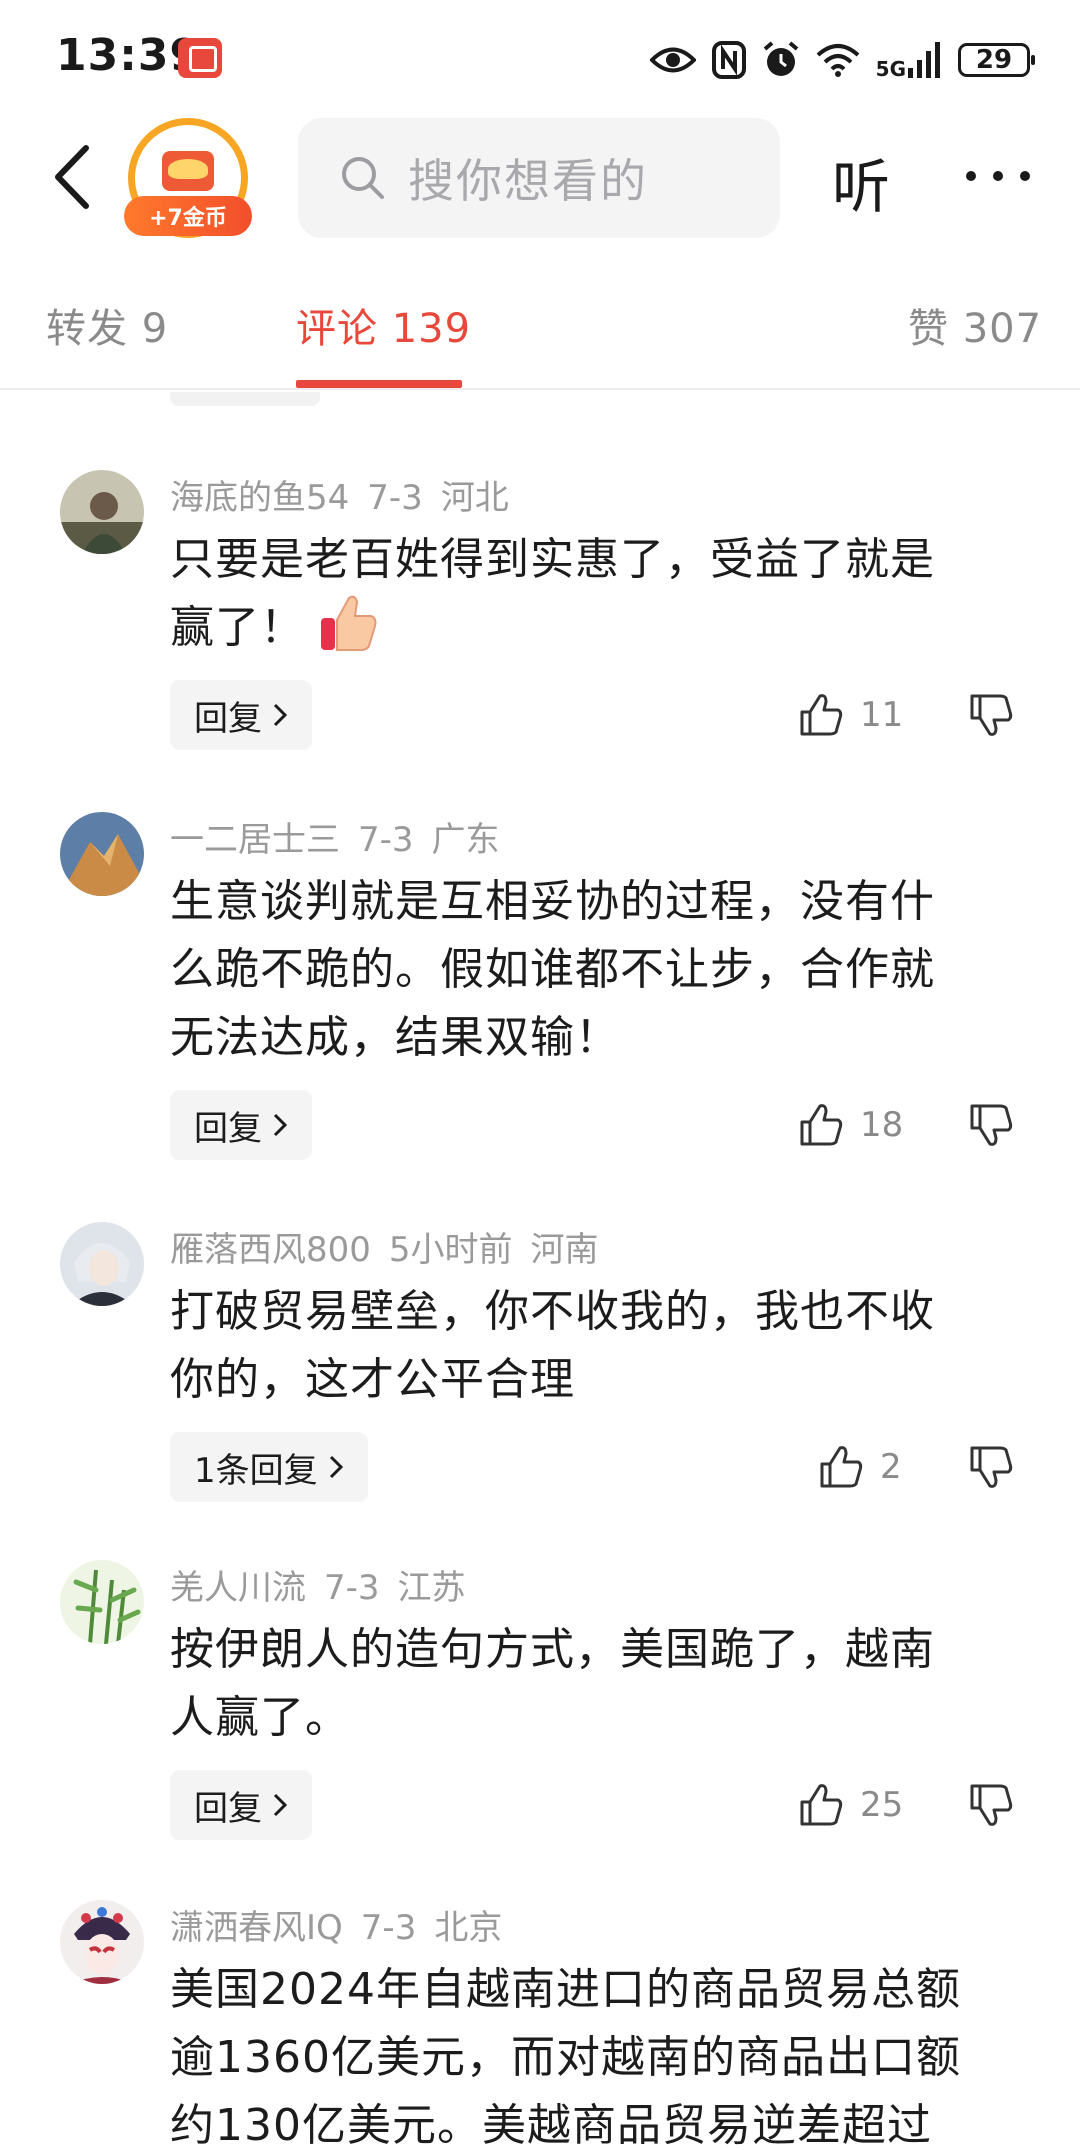 Image resolution: width=1080 pixels, height=2150 pixels. Describe the element at coordinates (837, 60) in the screenshot. I see `wifi-icon` at that location.